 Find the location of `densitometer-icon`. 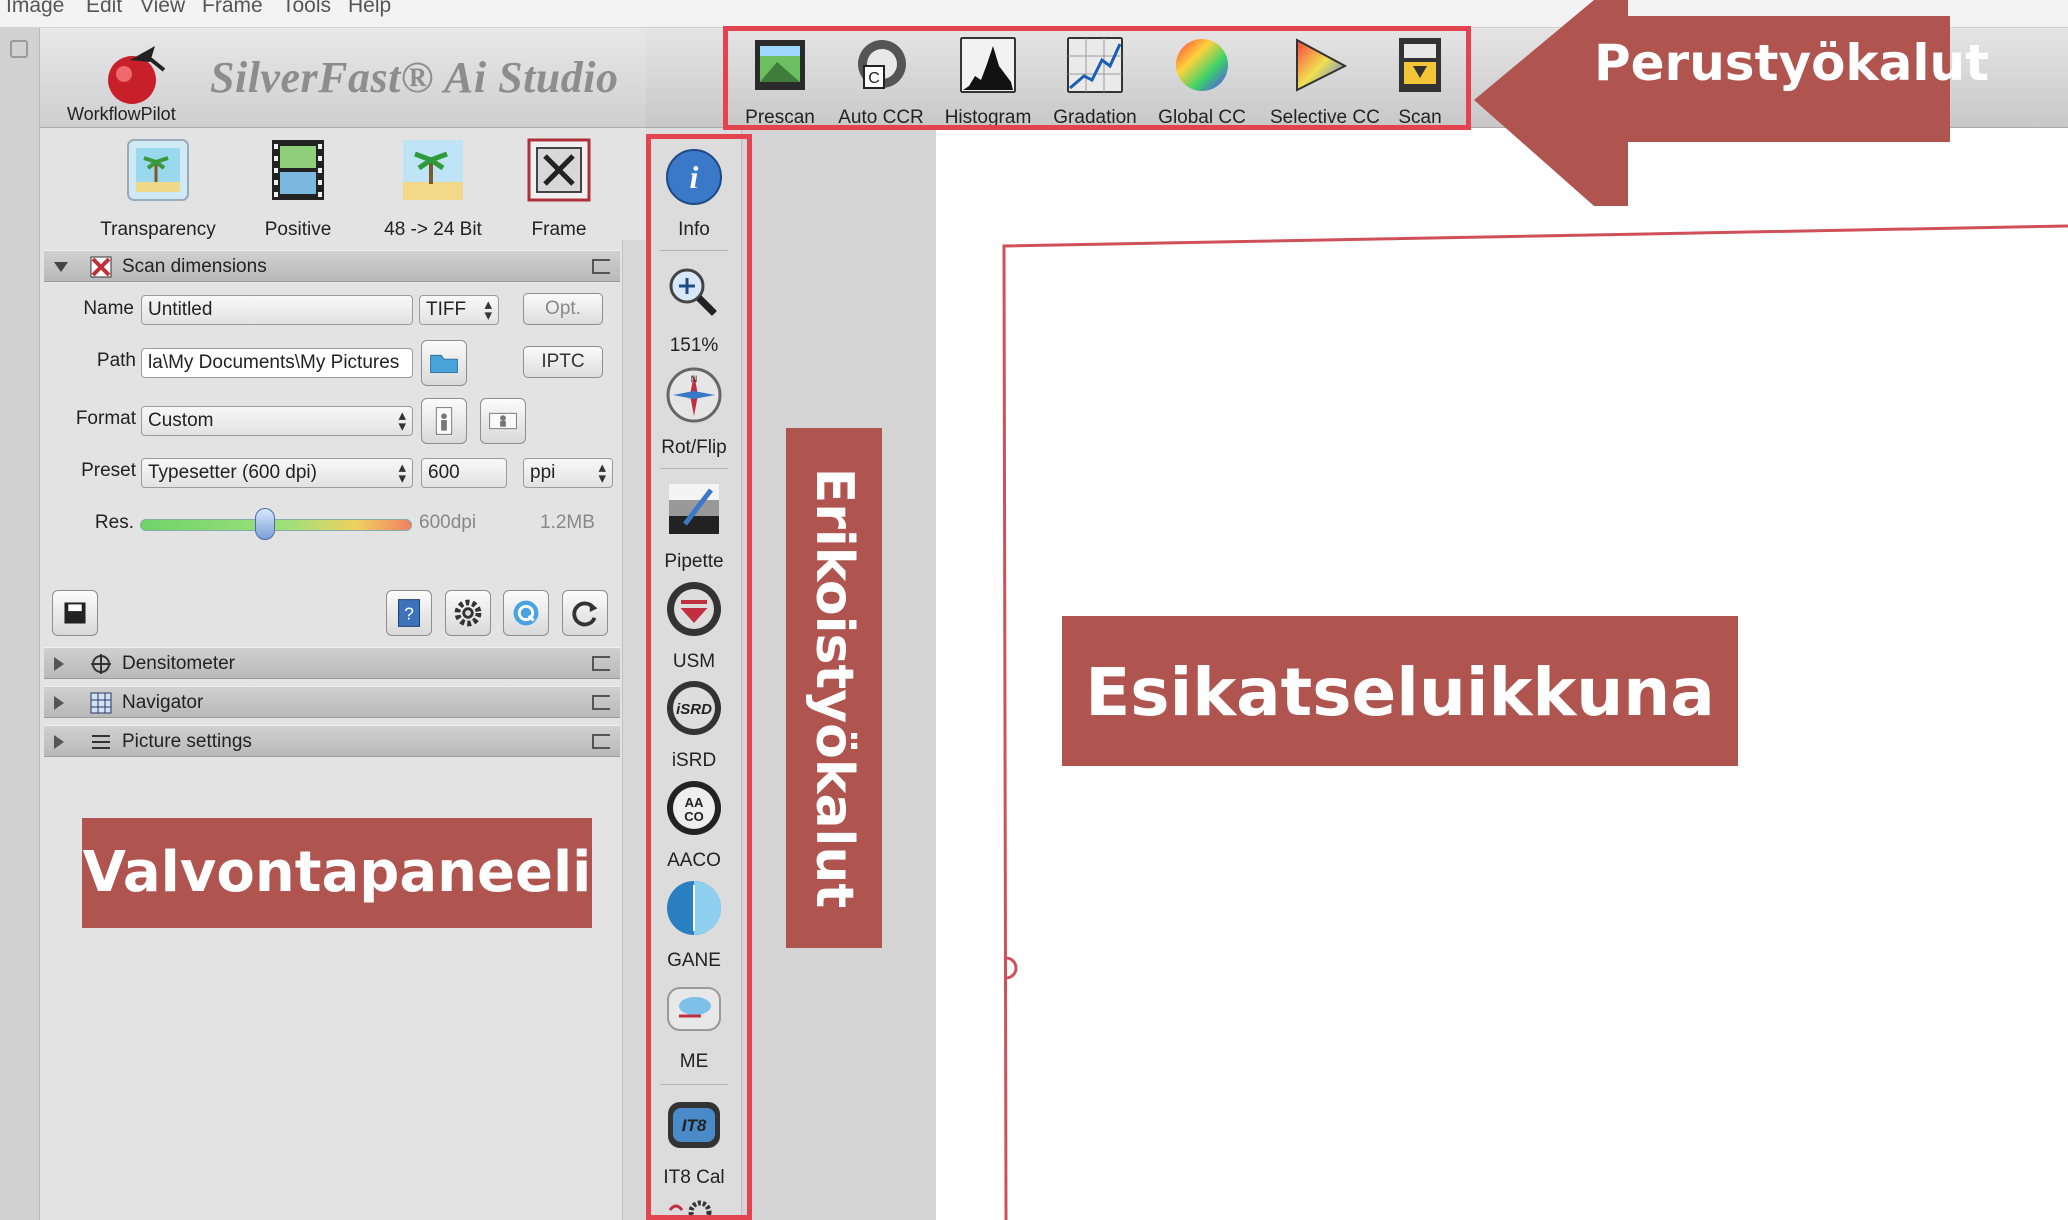

densitometer-icon is located at coordinates (101, 664).